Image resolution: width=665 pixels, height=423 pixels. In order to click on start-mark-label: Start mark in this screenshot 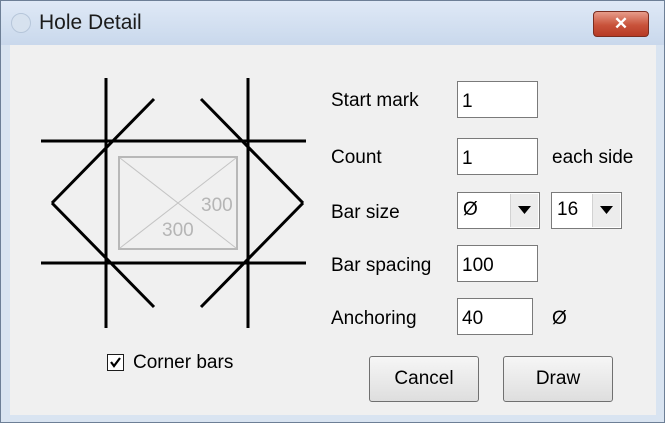, I will do `click(375, 100)`.